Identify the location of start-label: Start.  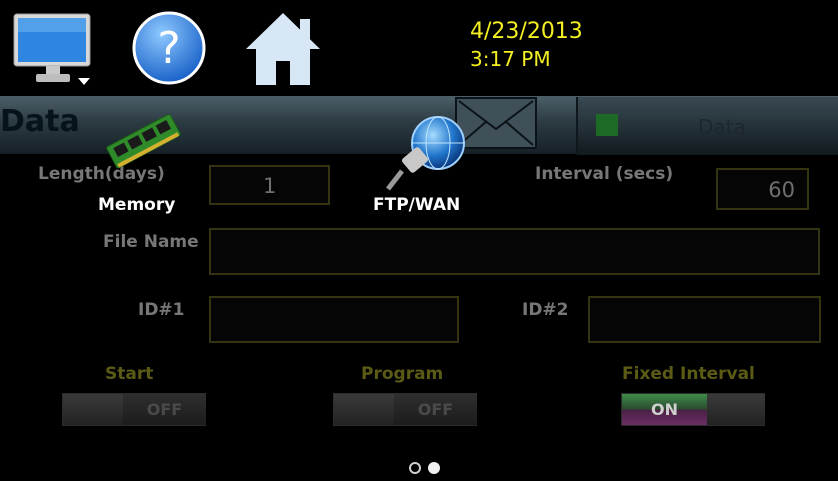
(129, 374).